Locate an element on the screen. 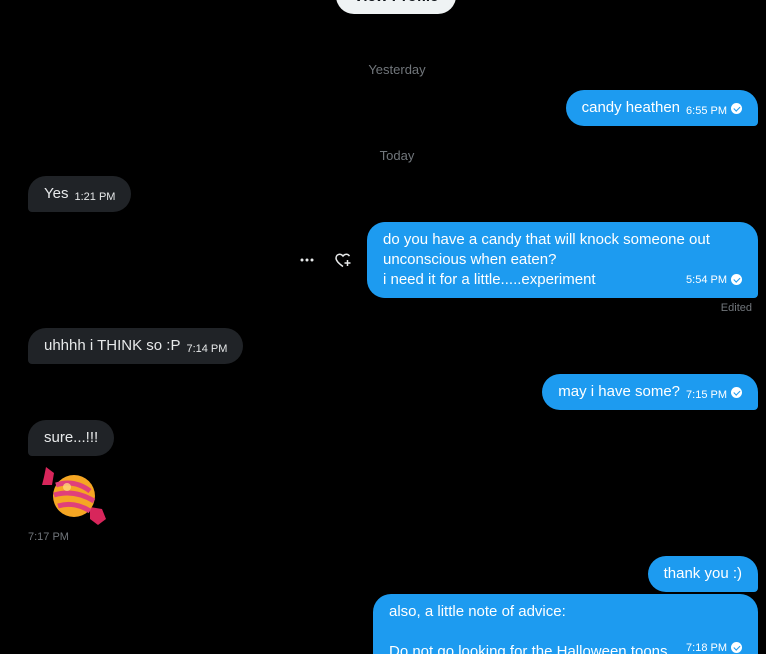  heart-add-icon is located at coordinates (343, 260).